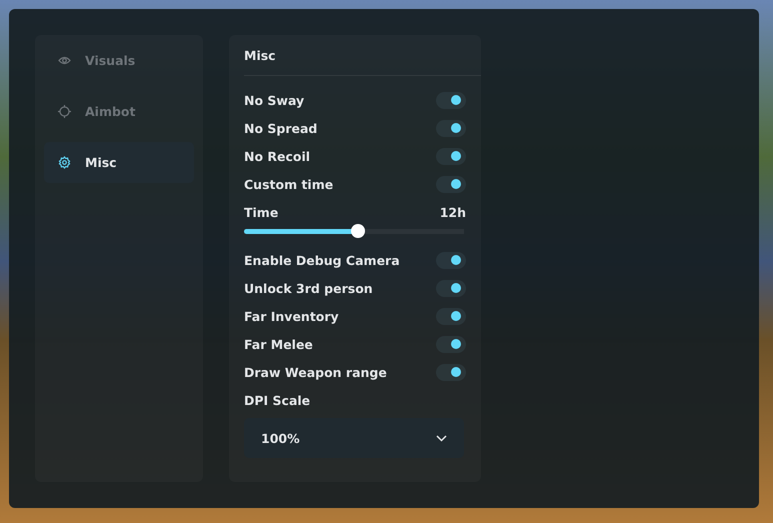 The image size is (773, 523). Describe the element at coordinates (278, 344) in the screenshot. I see `setting-label: Far Melee` at that location.